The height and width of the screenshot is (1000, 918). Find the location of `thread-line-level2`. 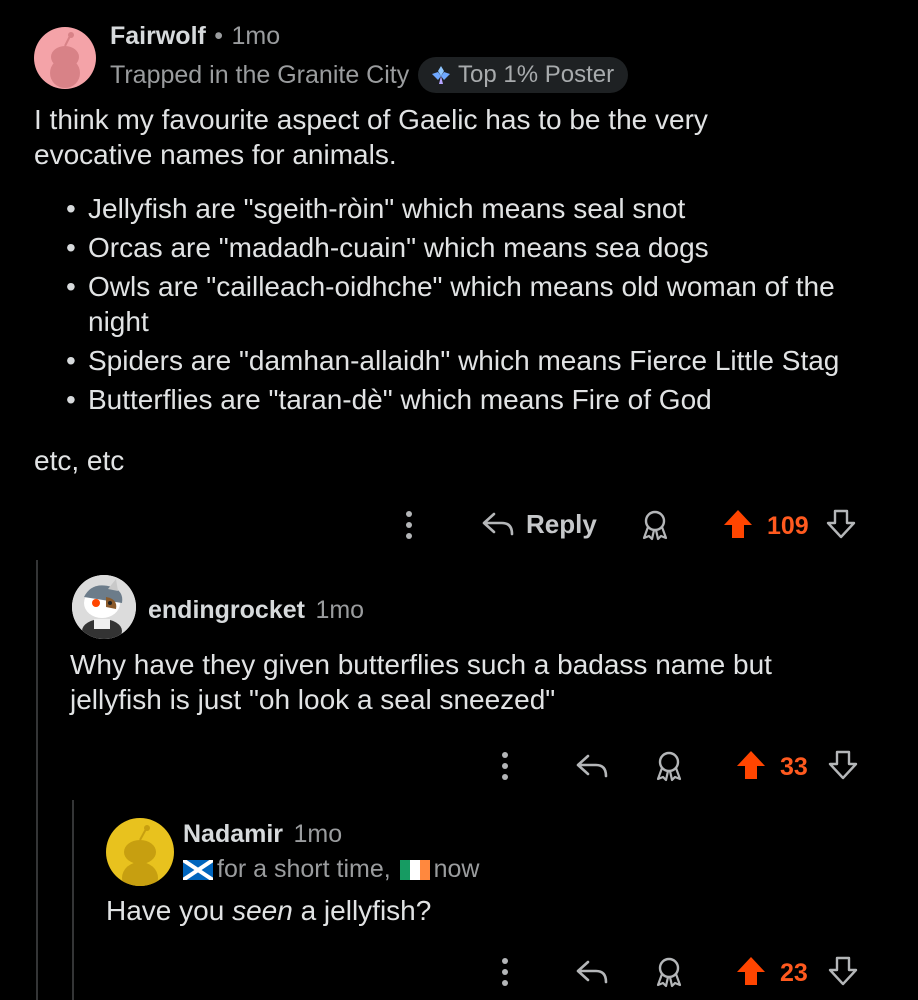

thread-line-level2 is located at coordinates (73, 900).